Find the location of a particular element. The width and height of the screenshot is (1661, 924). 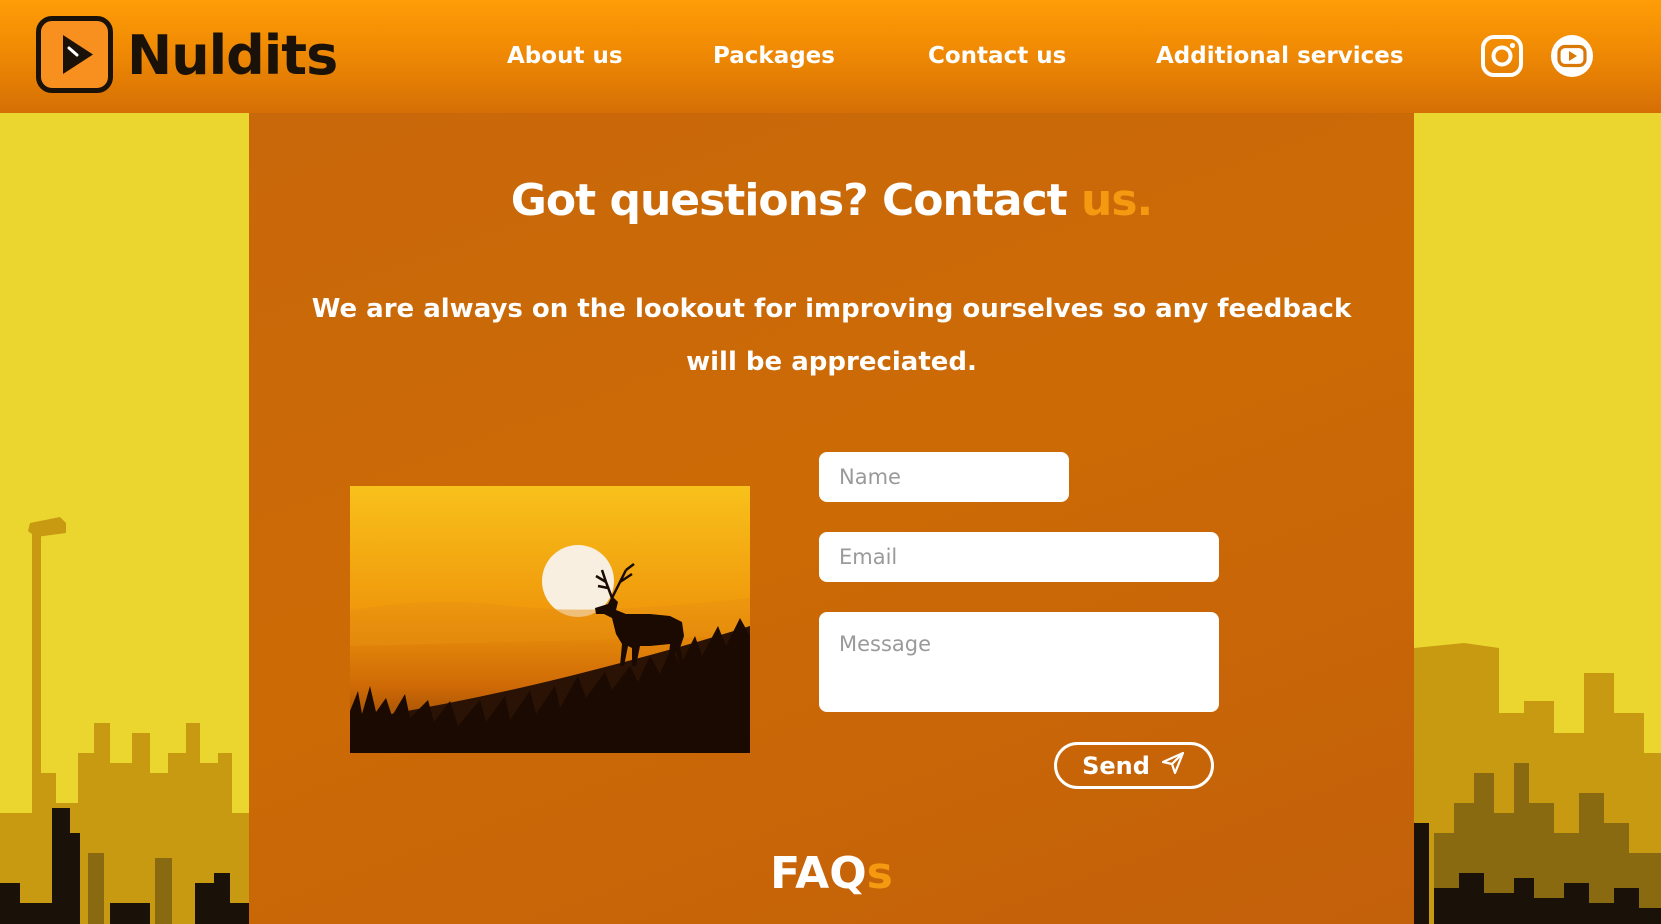

left-skyline-panel is located at coordinates (124, 518).